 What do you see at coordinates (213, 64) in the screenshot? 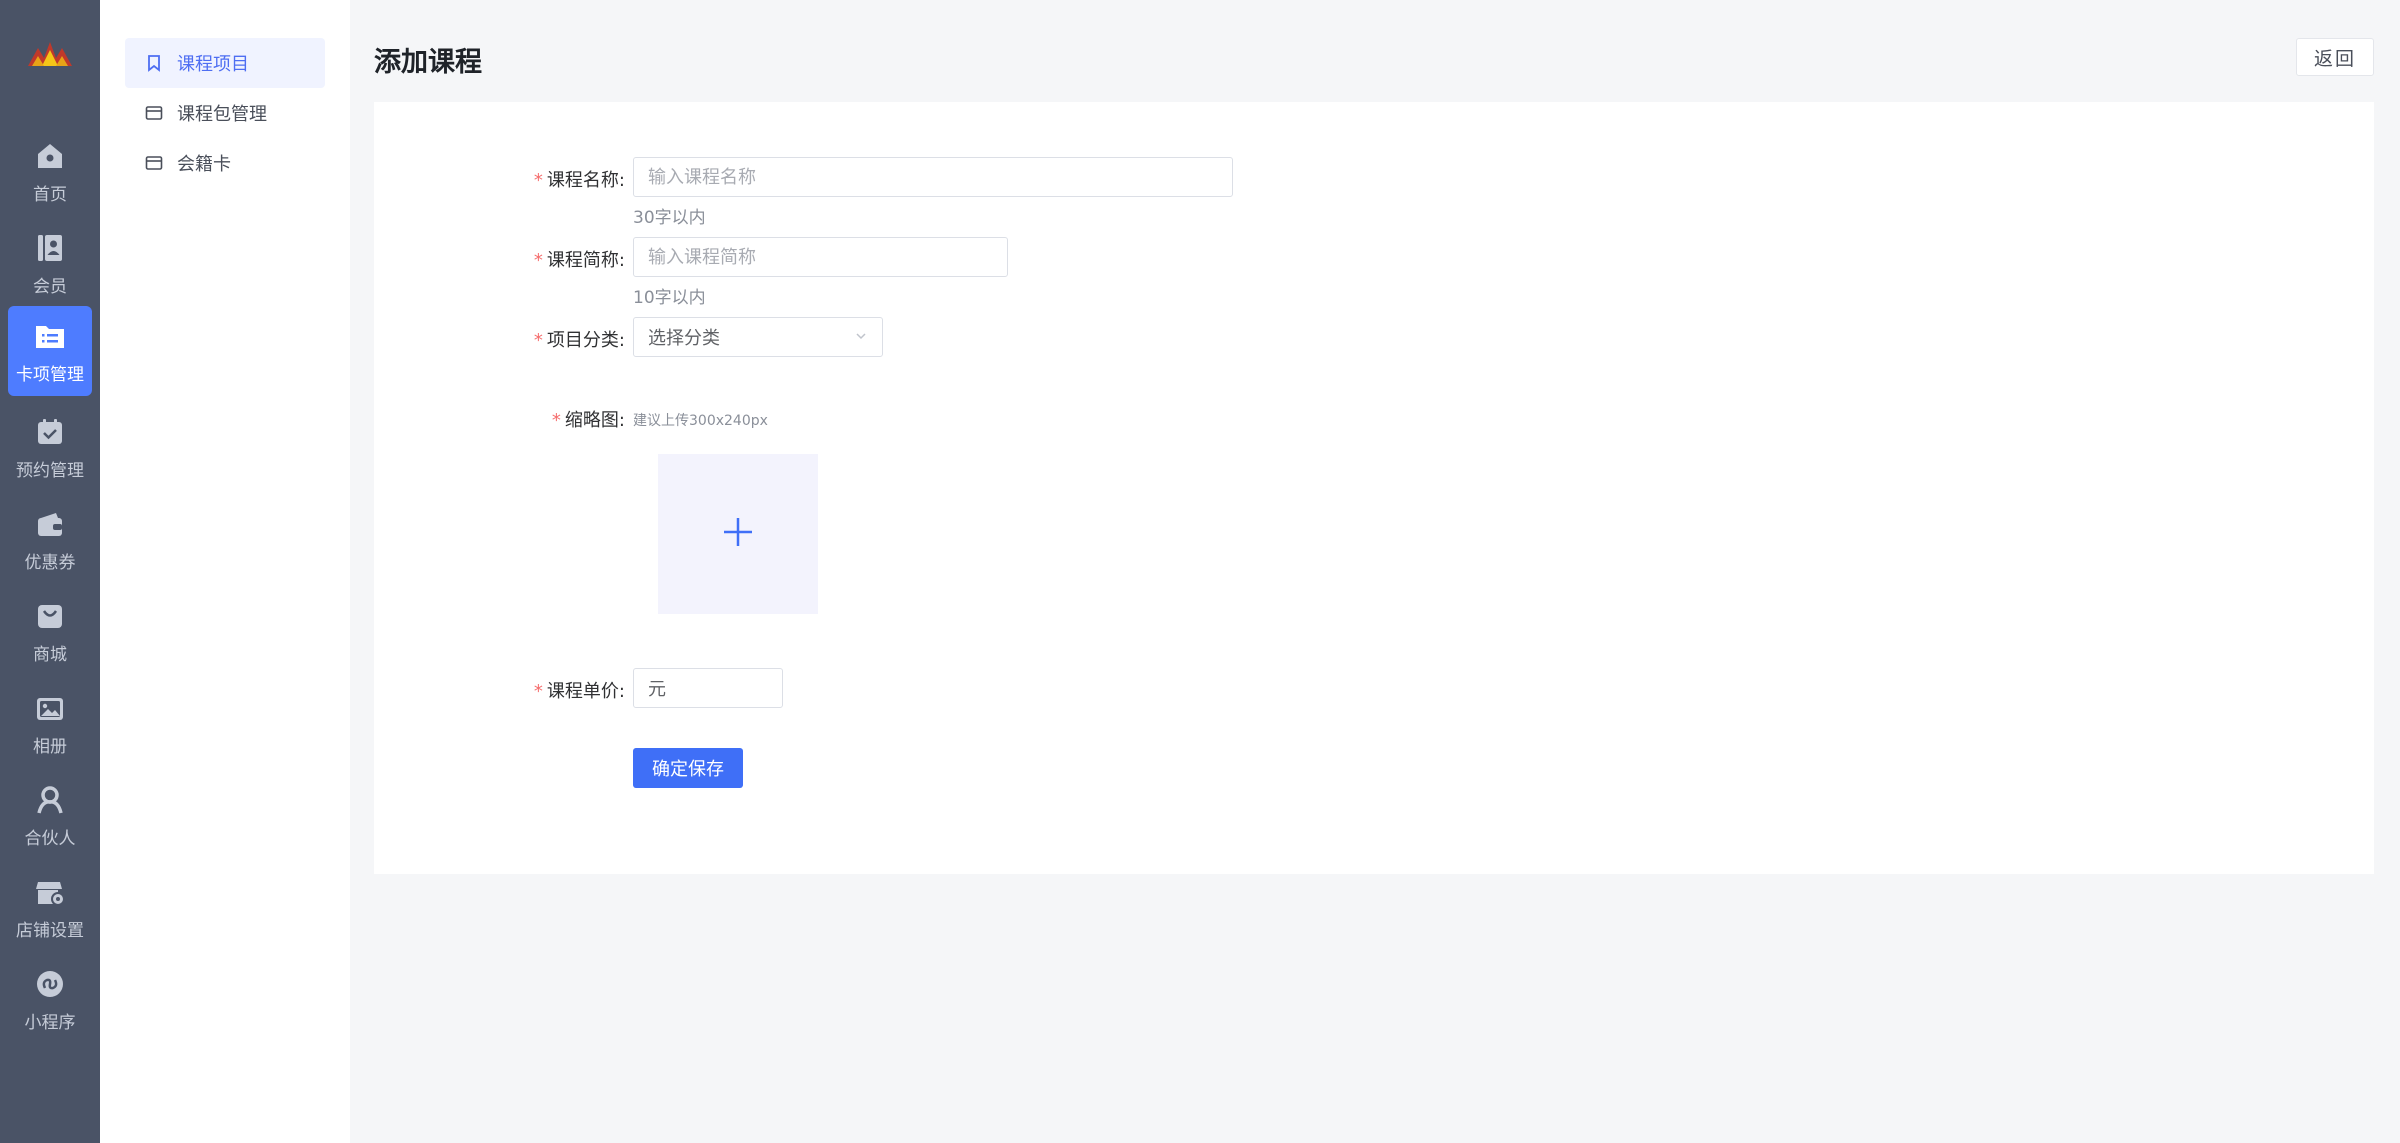
I see `submenu-item-label: 课程项目` at bounding box center [213, 64].